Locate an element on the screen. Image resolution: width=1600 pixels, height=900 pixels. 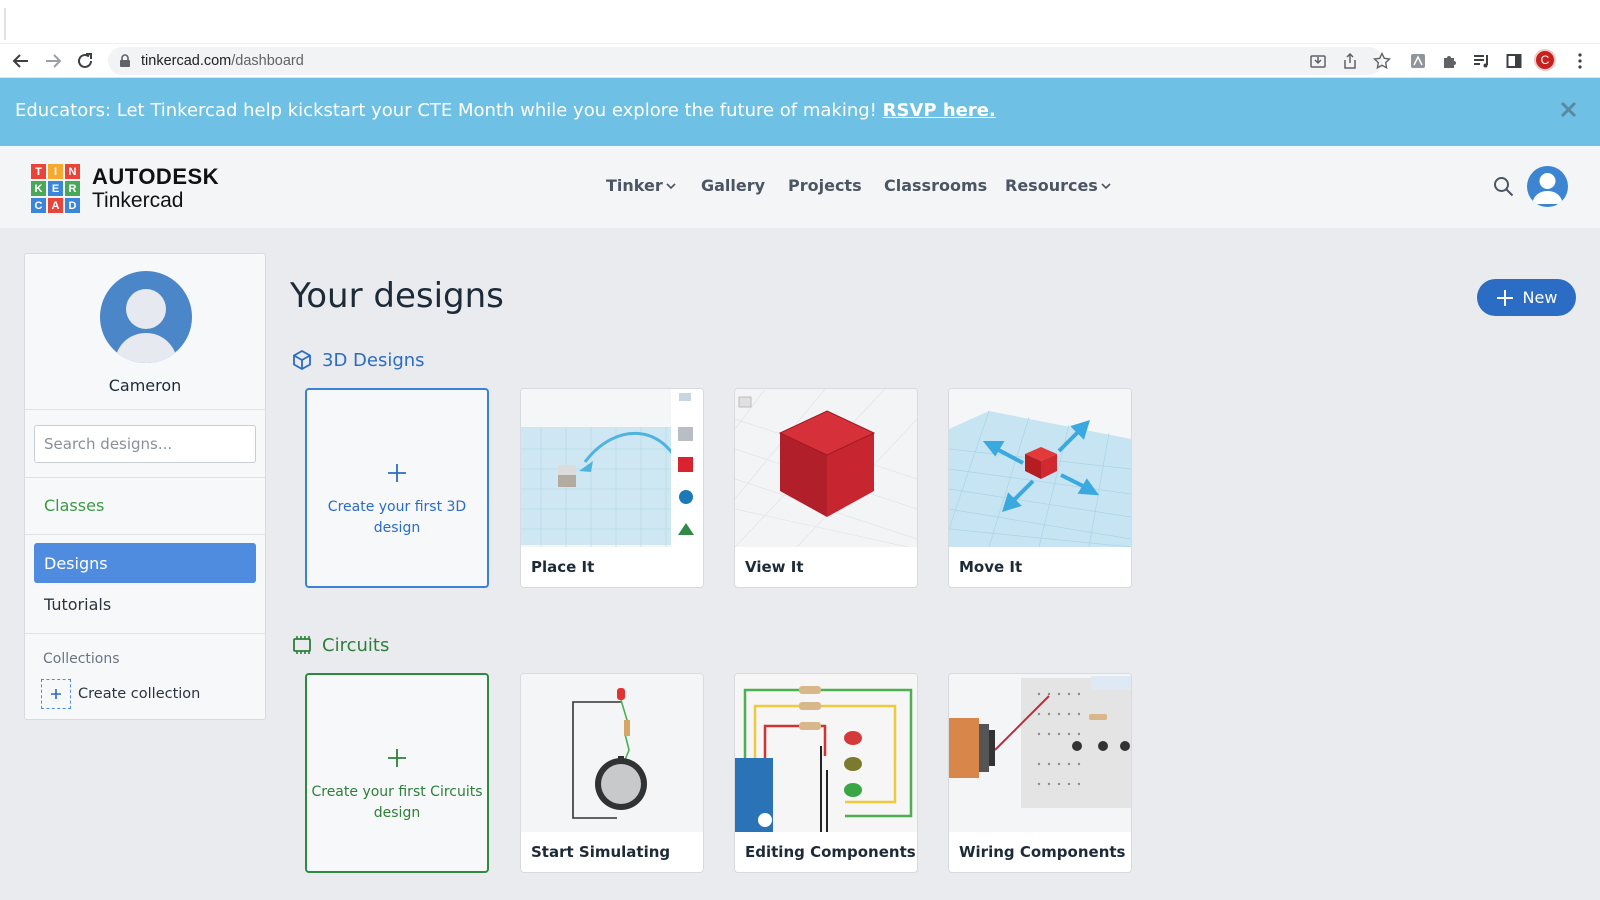
back-arrow-icon is located at coordinates (21, 61).